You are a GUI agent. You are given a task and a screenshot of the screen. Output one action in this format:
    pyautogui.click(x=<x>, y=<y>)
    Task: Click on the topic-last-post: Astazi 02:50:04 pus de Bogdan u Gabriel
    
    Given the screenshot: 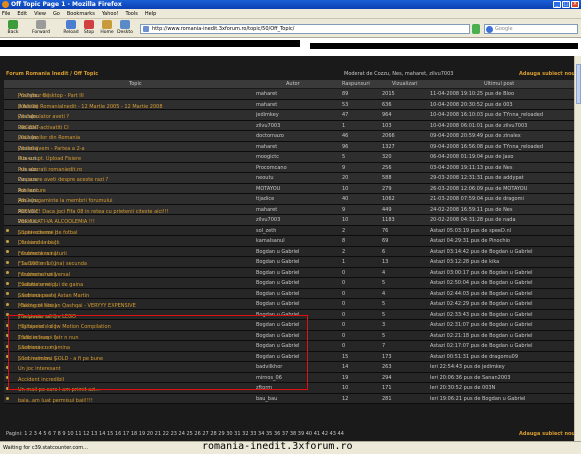 What is the action you would take?
    pyautogui.click(x=481, y=283)
    